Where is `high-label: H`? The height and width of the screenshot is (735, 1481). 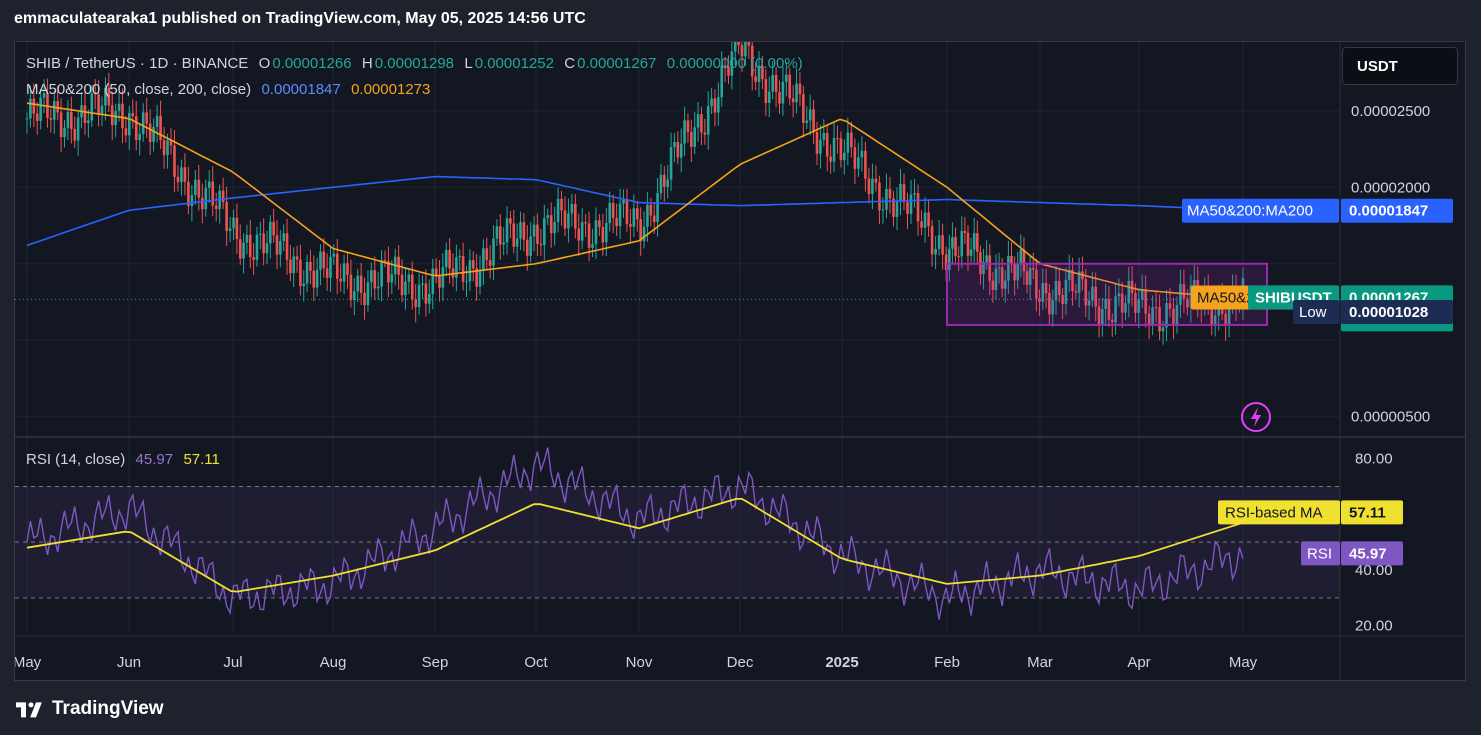
high-label: H is located at coordinates (367, 63).